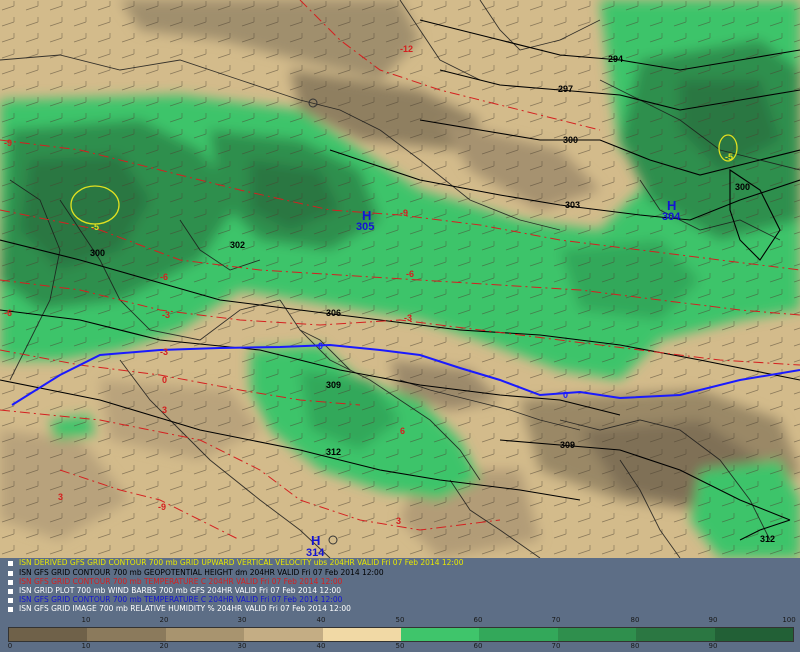 Image resolution: width=800 pixels, height=652 pixels. What do you see at coordinates (572, 205) in the screenshot?
I see `height-label: 303` at bounding box center [572, 205].